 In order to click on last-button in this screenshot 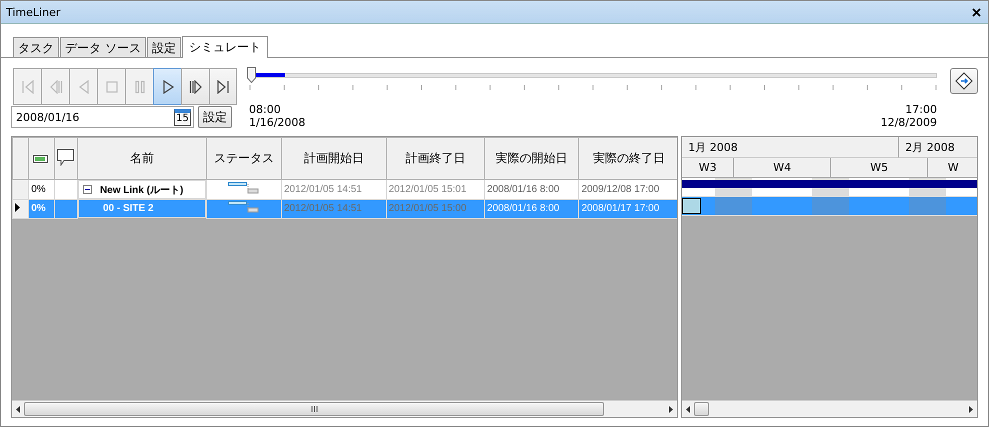, I will do `click(223, 86)`.